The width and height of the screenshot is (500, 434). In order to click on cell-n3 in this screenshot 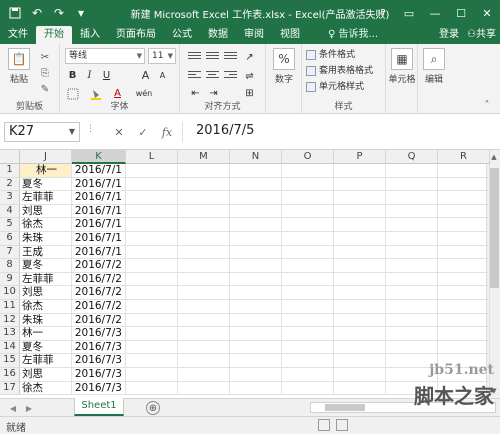, I will do `click(256, 198)`.